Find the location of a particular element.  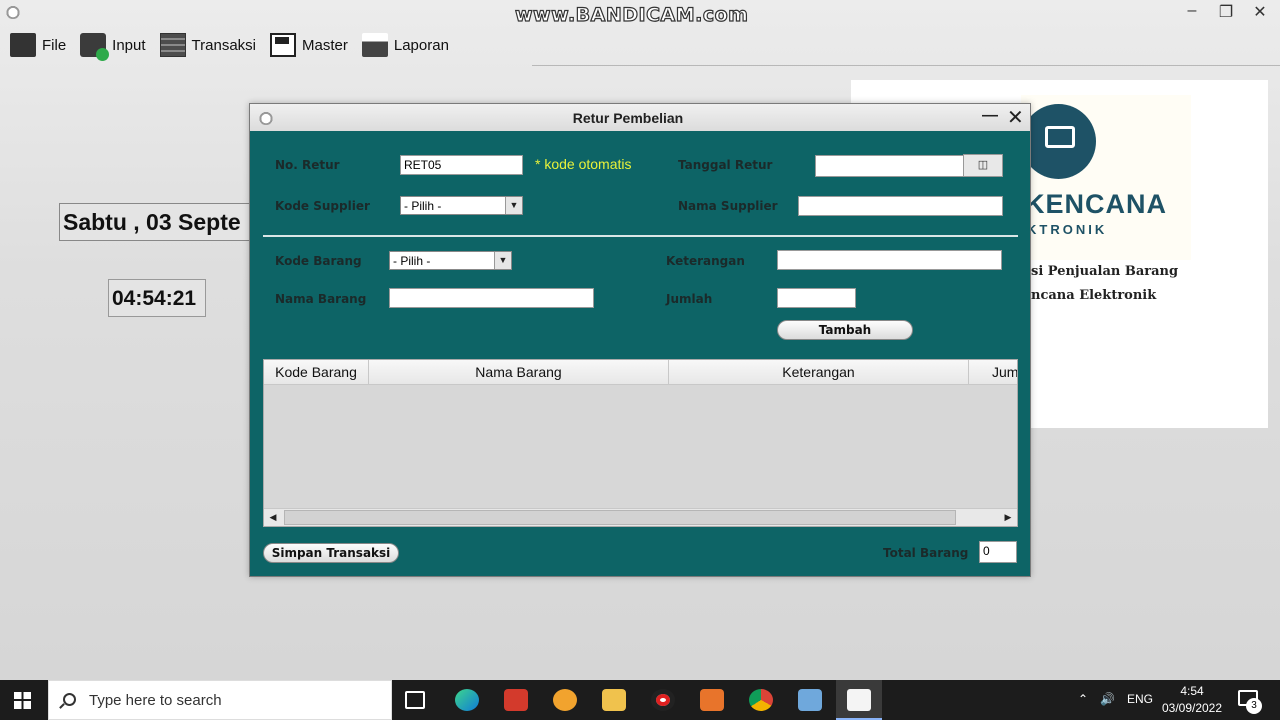

kode-supplier-value: - Pilih - is located at coordinates (423, 206).